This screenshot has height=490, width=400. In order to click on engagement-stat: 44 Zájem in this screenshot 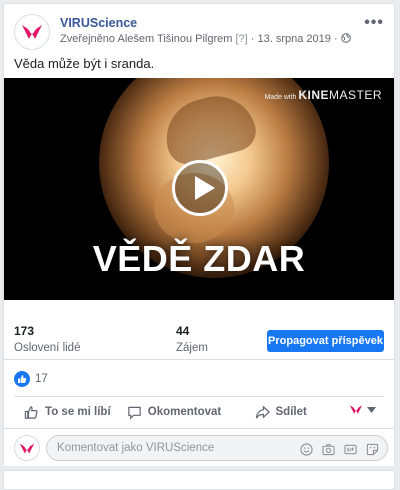, I will do `click(192, 339)`.